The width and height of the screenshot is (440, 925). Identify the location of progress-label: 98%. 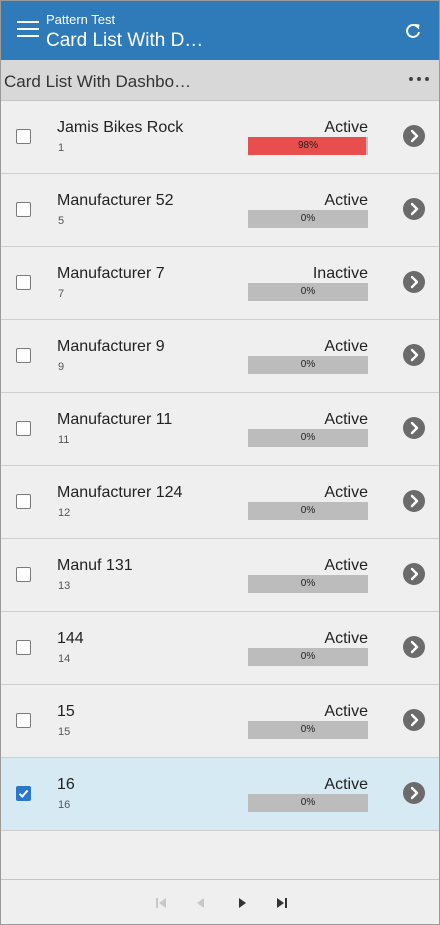
(307, 145).